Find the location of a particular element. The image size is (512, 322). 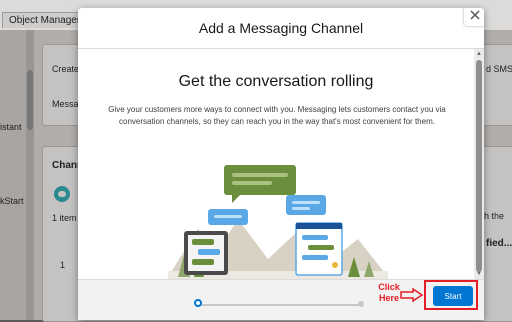

progress-track is located at coordinates (280, 305).